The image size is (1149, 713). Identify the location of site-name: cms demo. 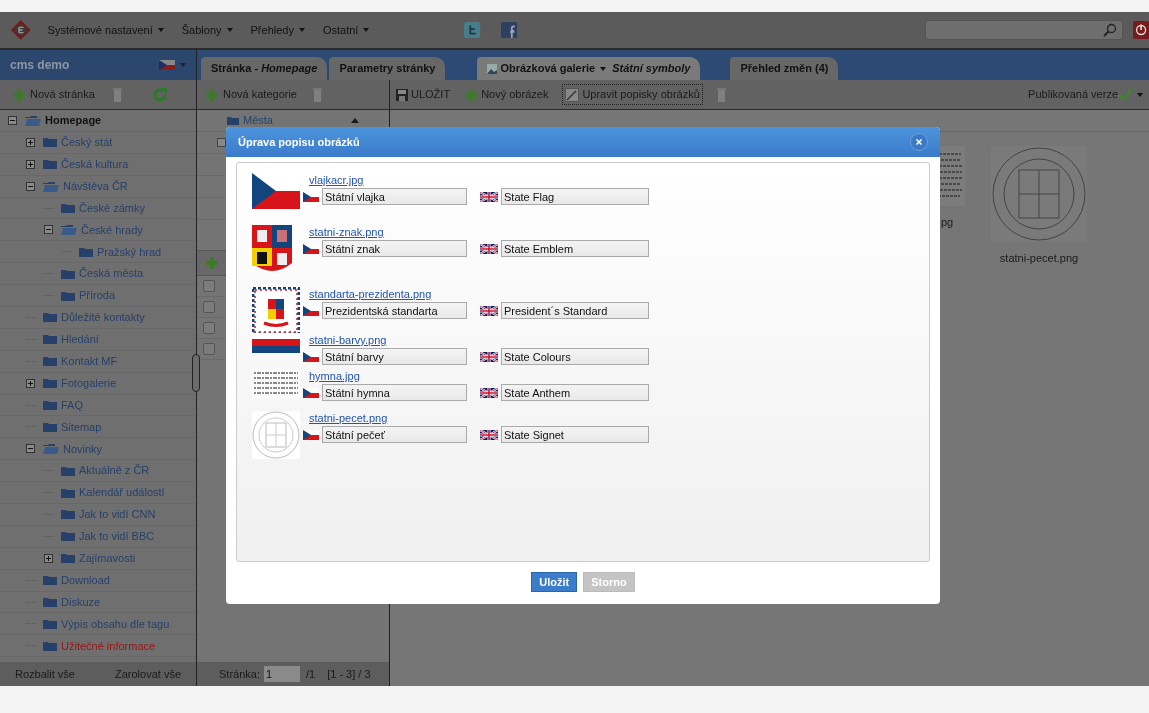
(40, 65).